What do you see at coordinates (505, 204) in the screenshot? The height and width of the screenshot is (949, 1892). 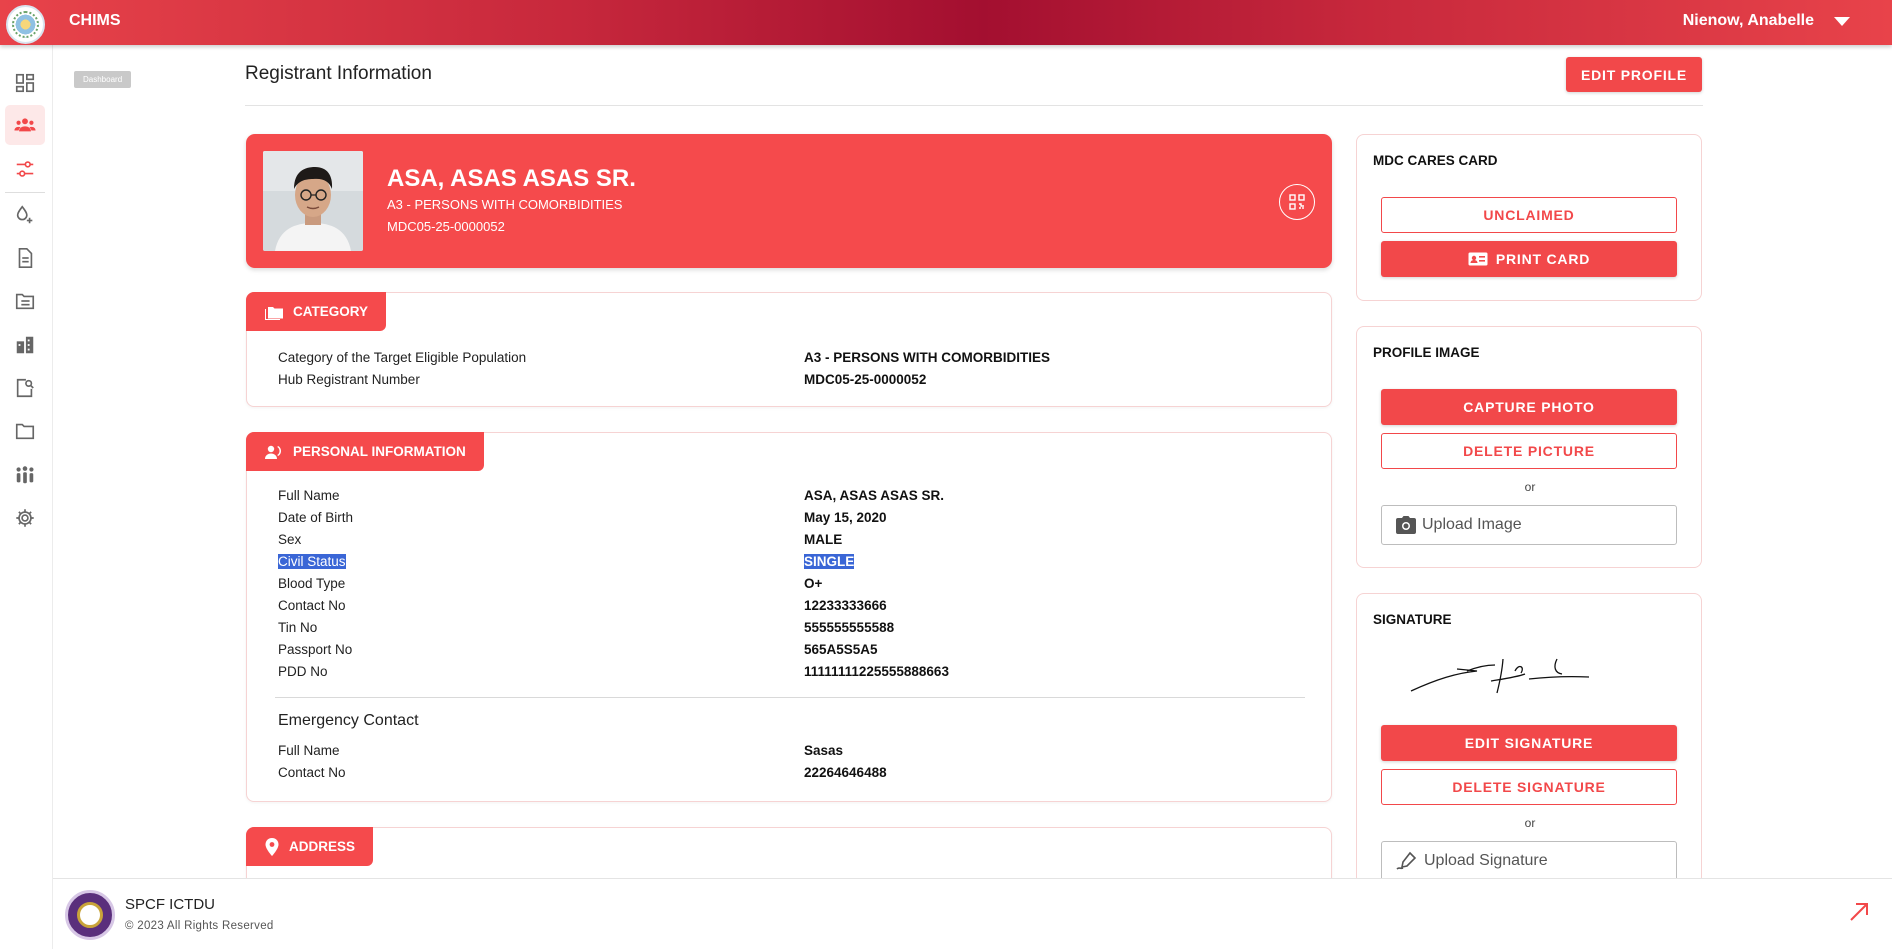 I see `registrant-category: A3 - PERSONS WITH COMORBIDITIES` at bounding box center [505, 204].